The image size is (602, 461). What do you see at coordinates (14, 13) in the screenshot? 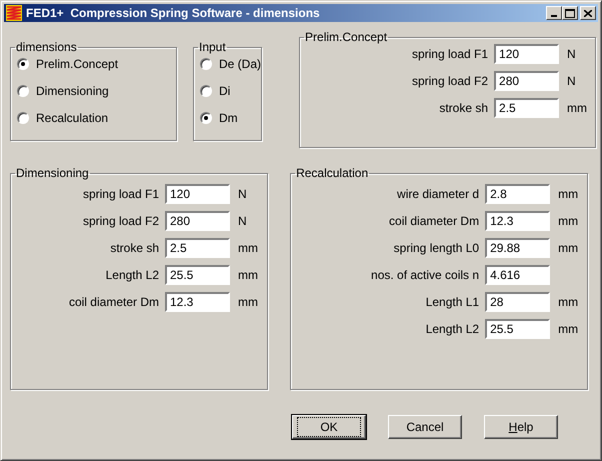
I see `app-logo-icon` at bounding box center [14, 13].